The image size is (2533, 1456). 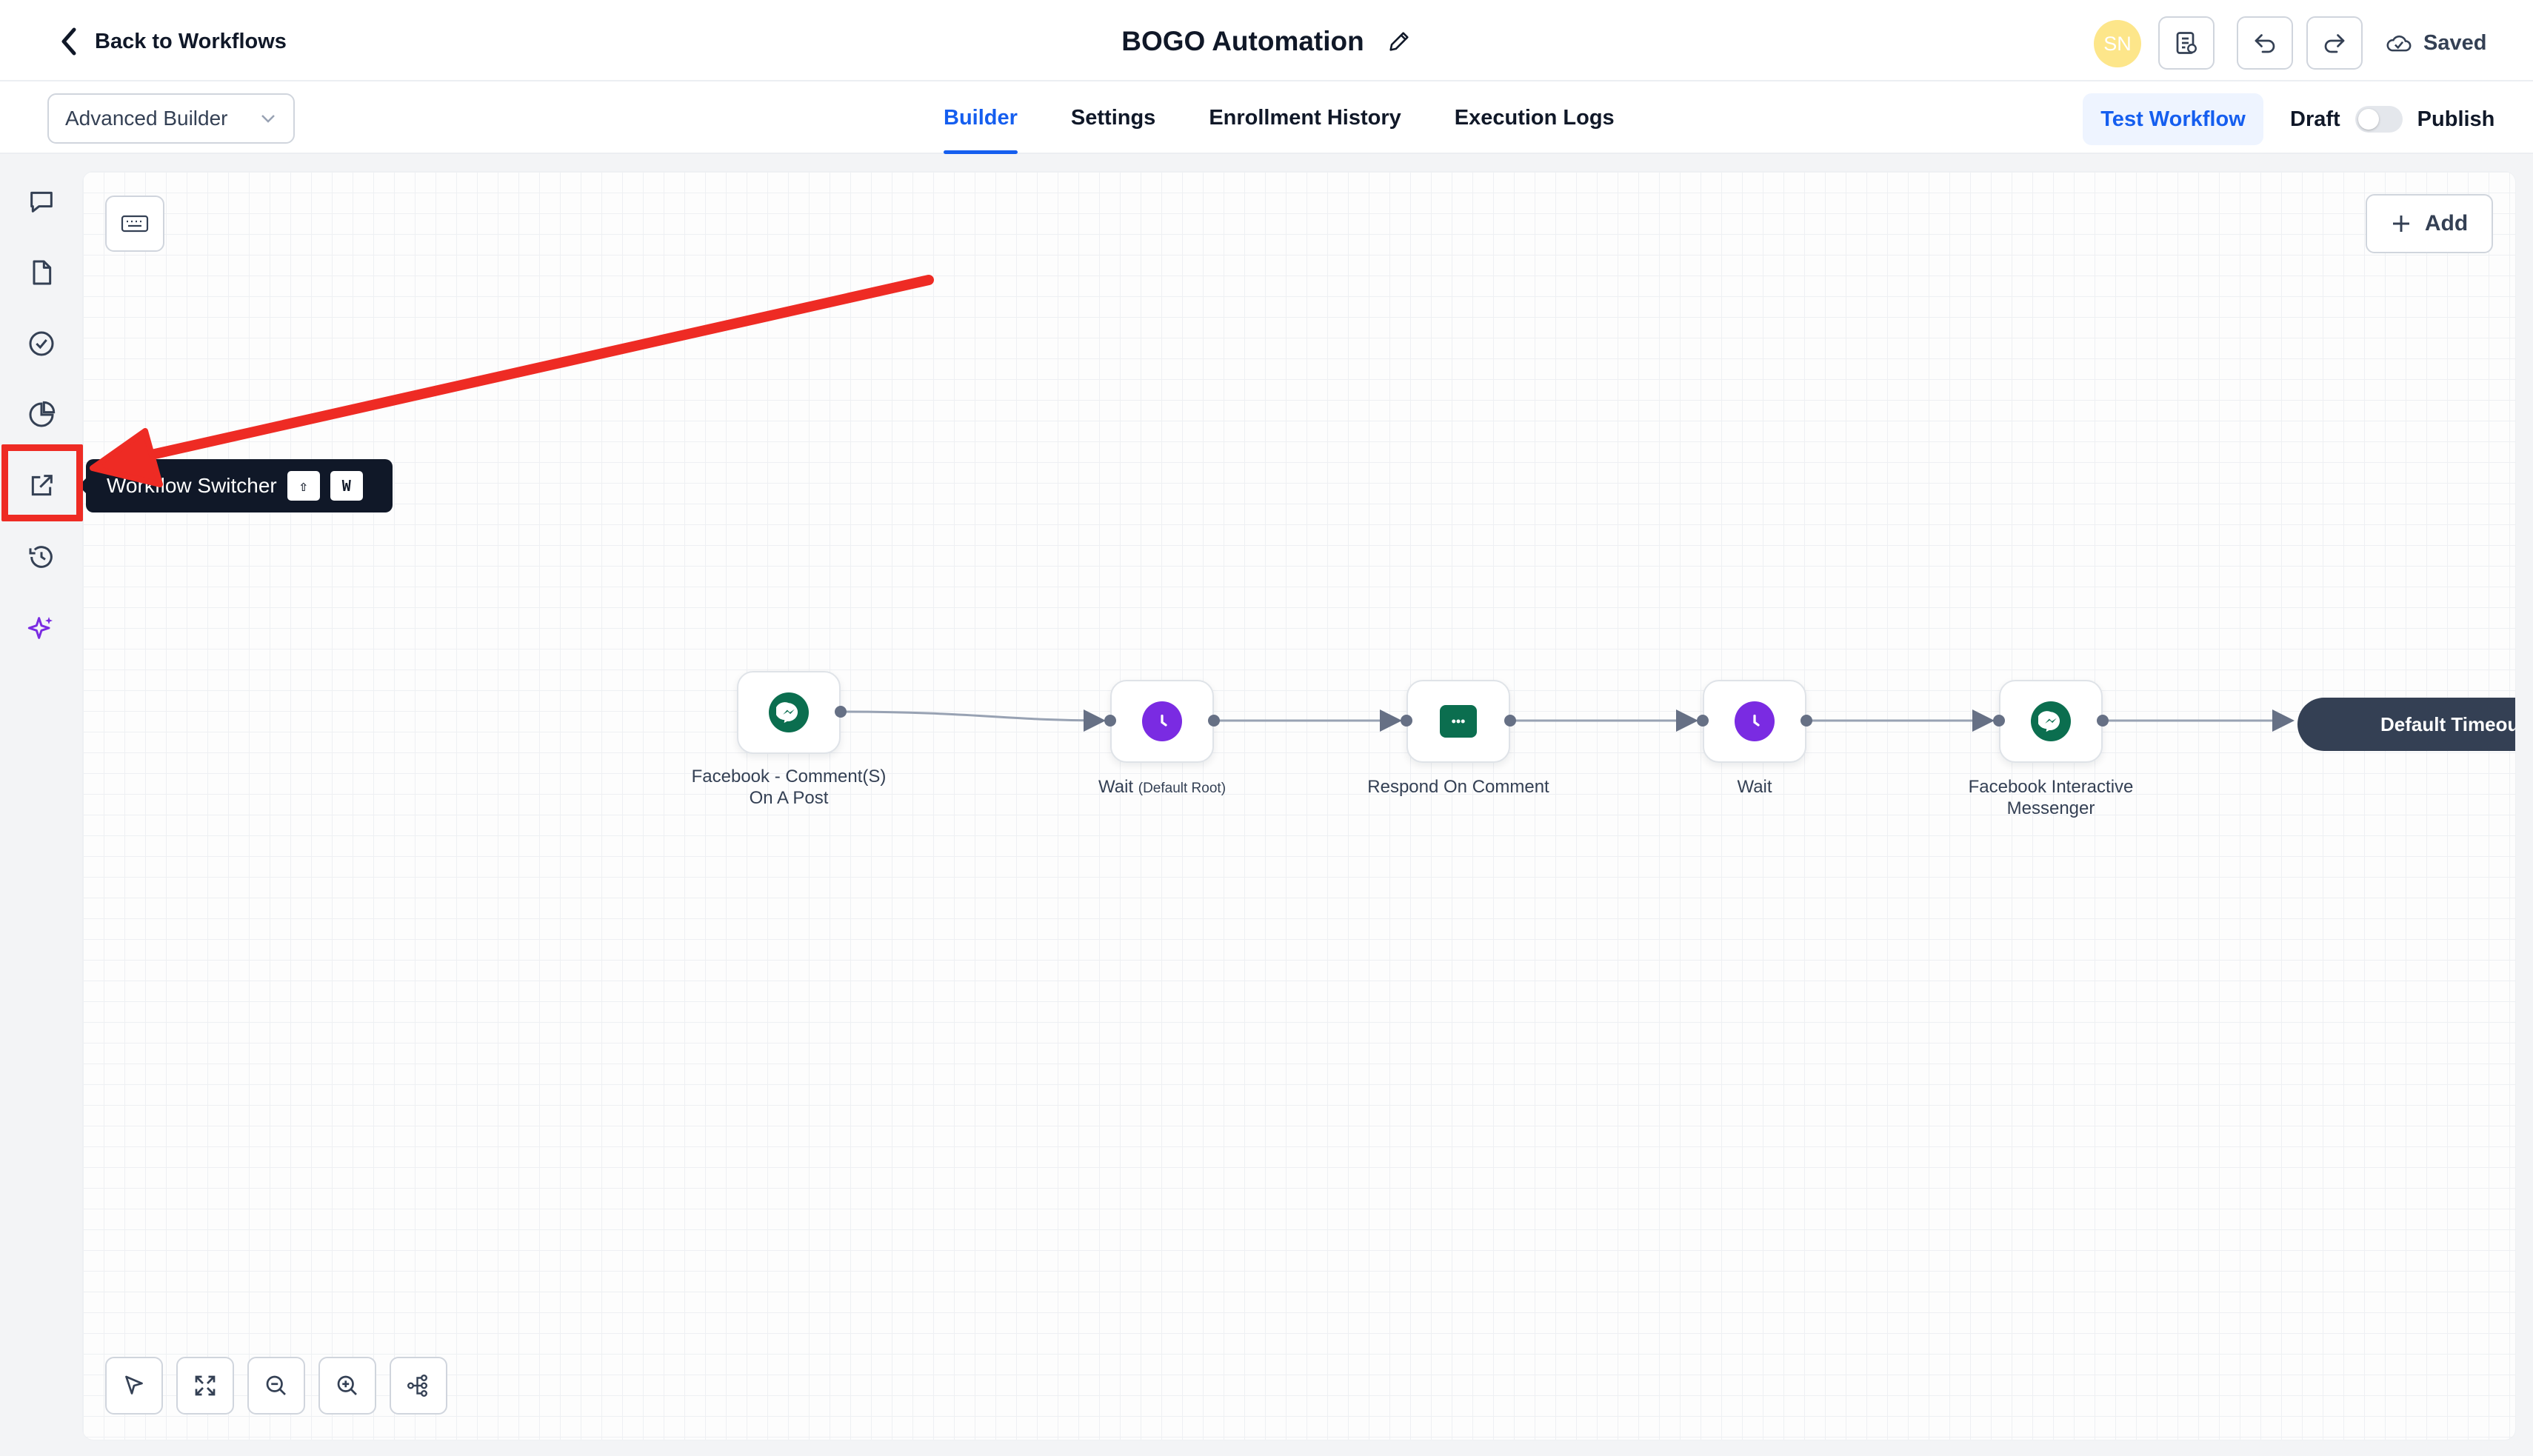 I want to click on publish-toggle-group: Draft Publish, so click(x=2392, y=119).